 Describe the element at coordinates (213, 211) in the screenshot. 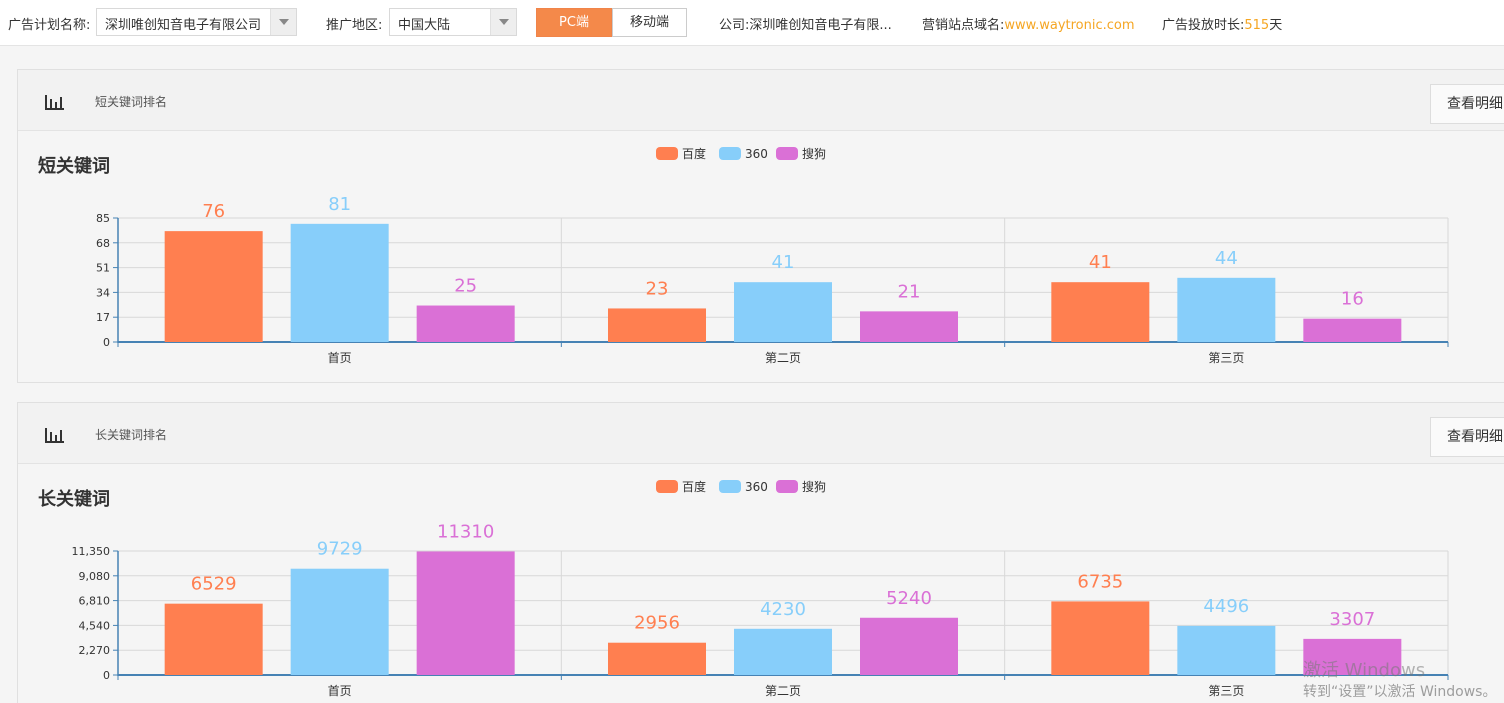

I see `data-label: 76` at that location.